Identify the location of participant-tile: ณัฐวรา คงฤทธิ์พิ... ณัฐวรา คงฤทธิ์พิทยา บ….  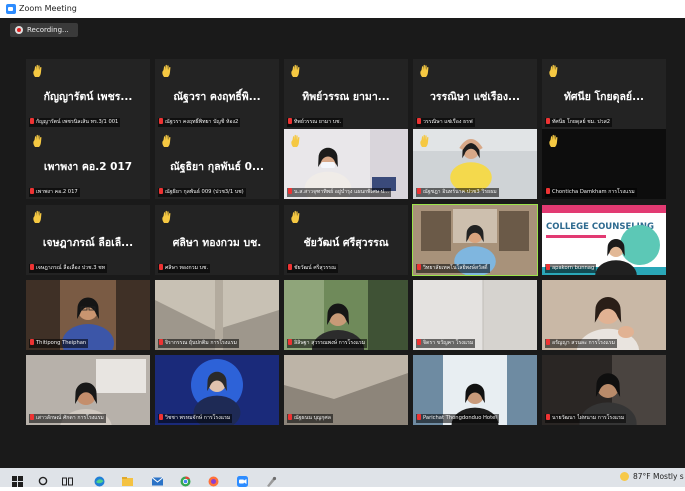
(217, 94).